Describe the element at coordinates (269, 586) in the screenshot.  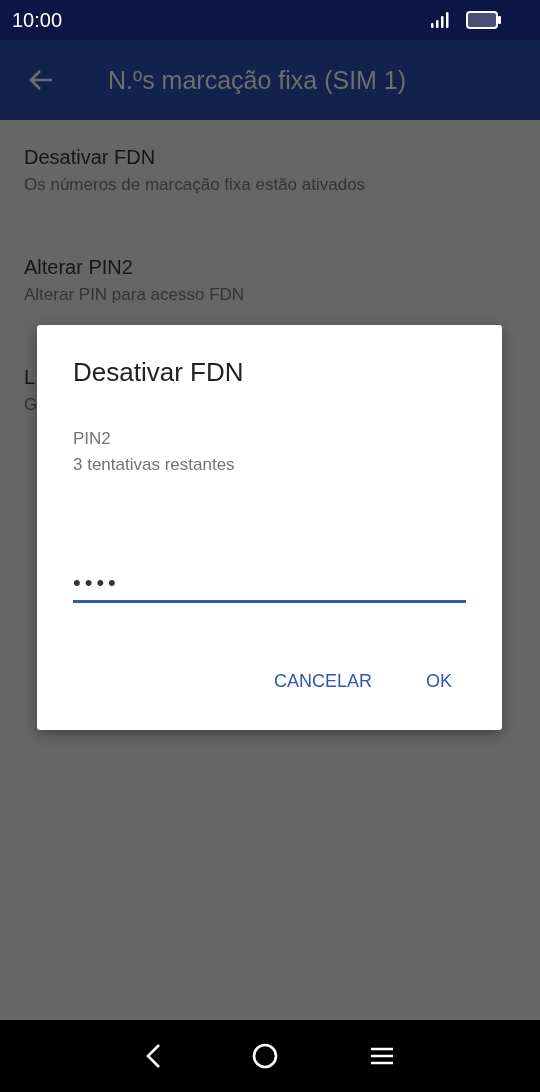
I see `pin-field: ••••` at that location.